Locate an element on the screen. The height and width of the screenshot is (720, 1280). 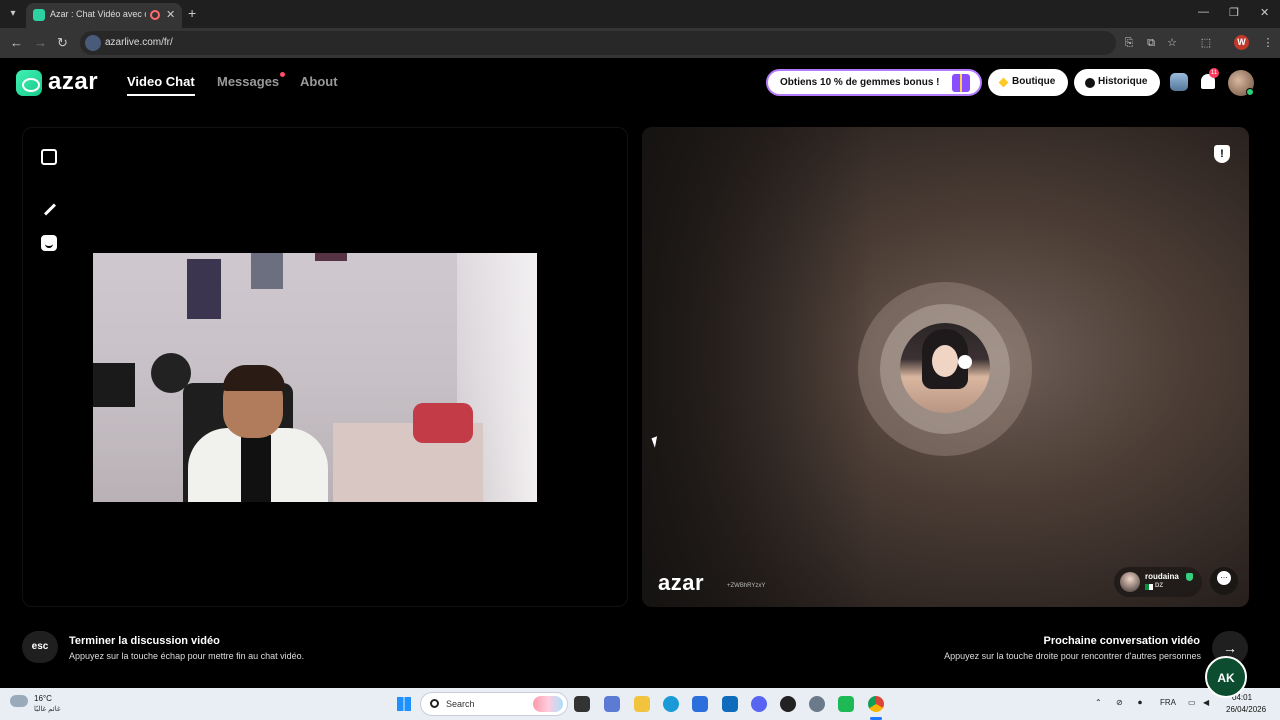
window-close-button: ✕ is located at coordinates (1264, 12).